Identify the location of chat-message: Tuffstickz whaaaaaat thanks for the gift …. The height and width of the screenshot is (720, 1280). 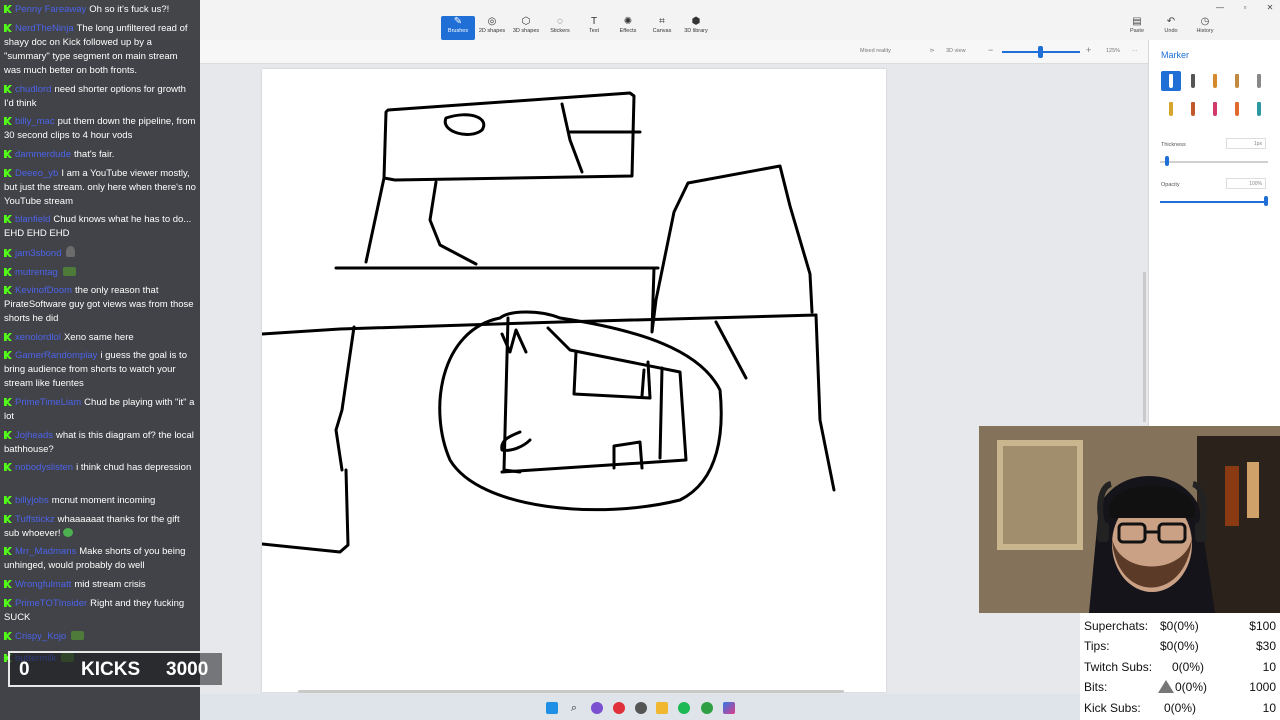
(100, 527).